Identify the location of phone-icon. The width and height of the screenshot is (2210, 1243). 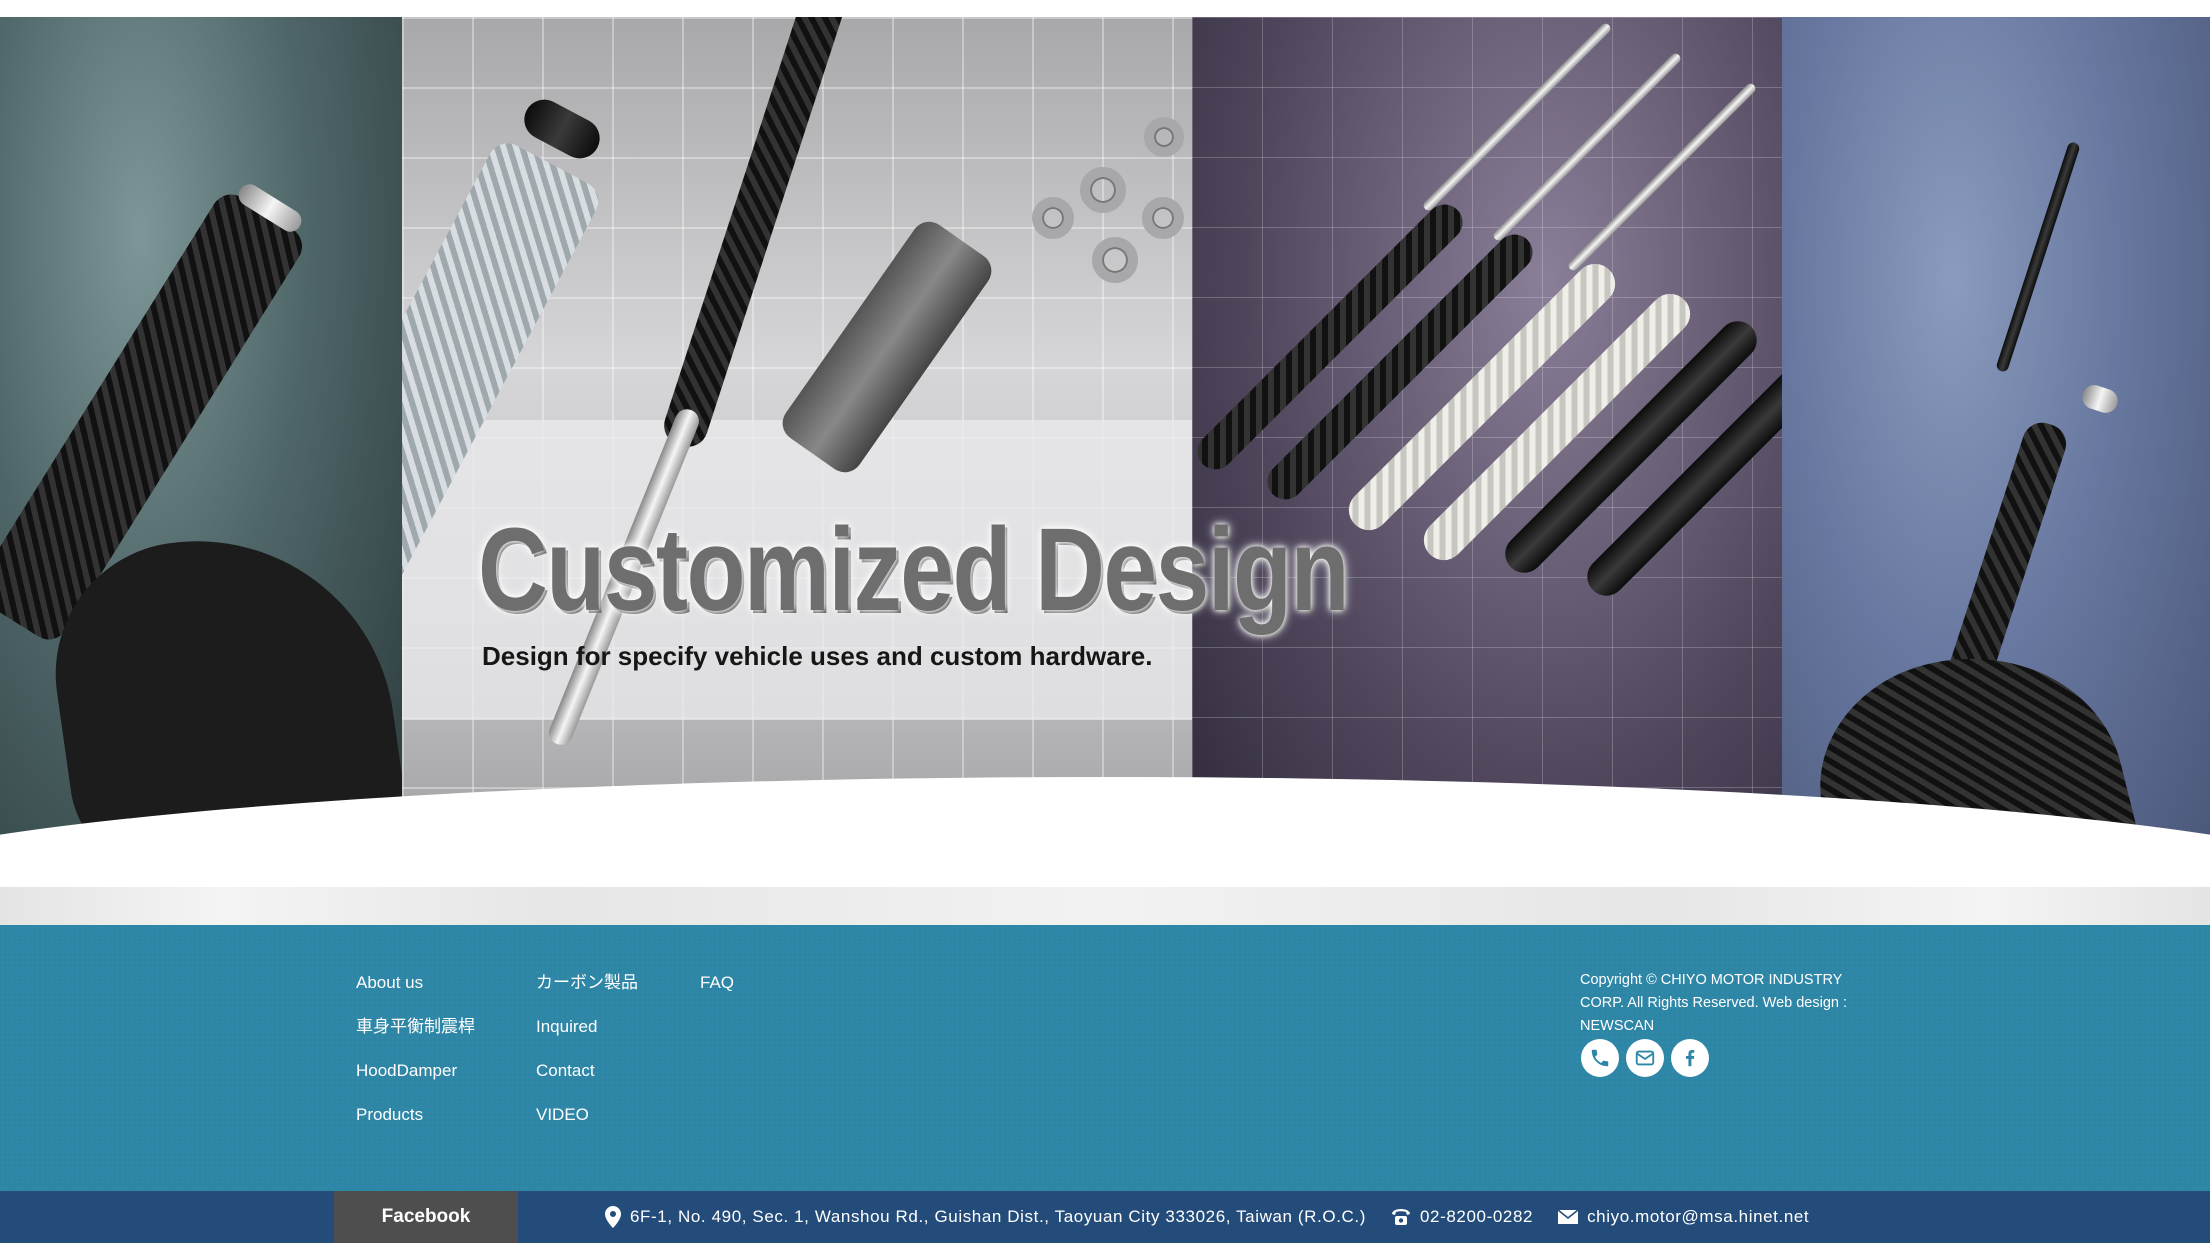
(1600, 1058).